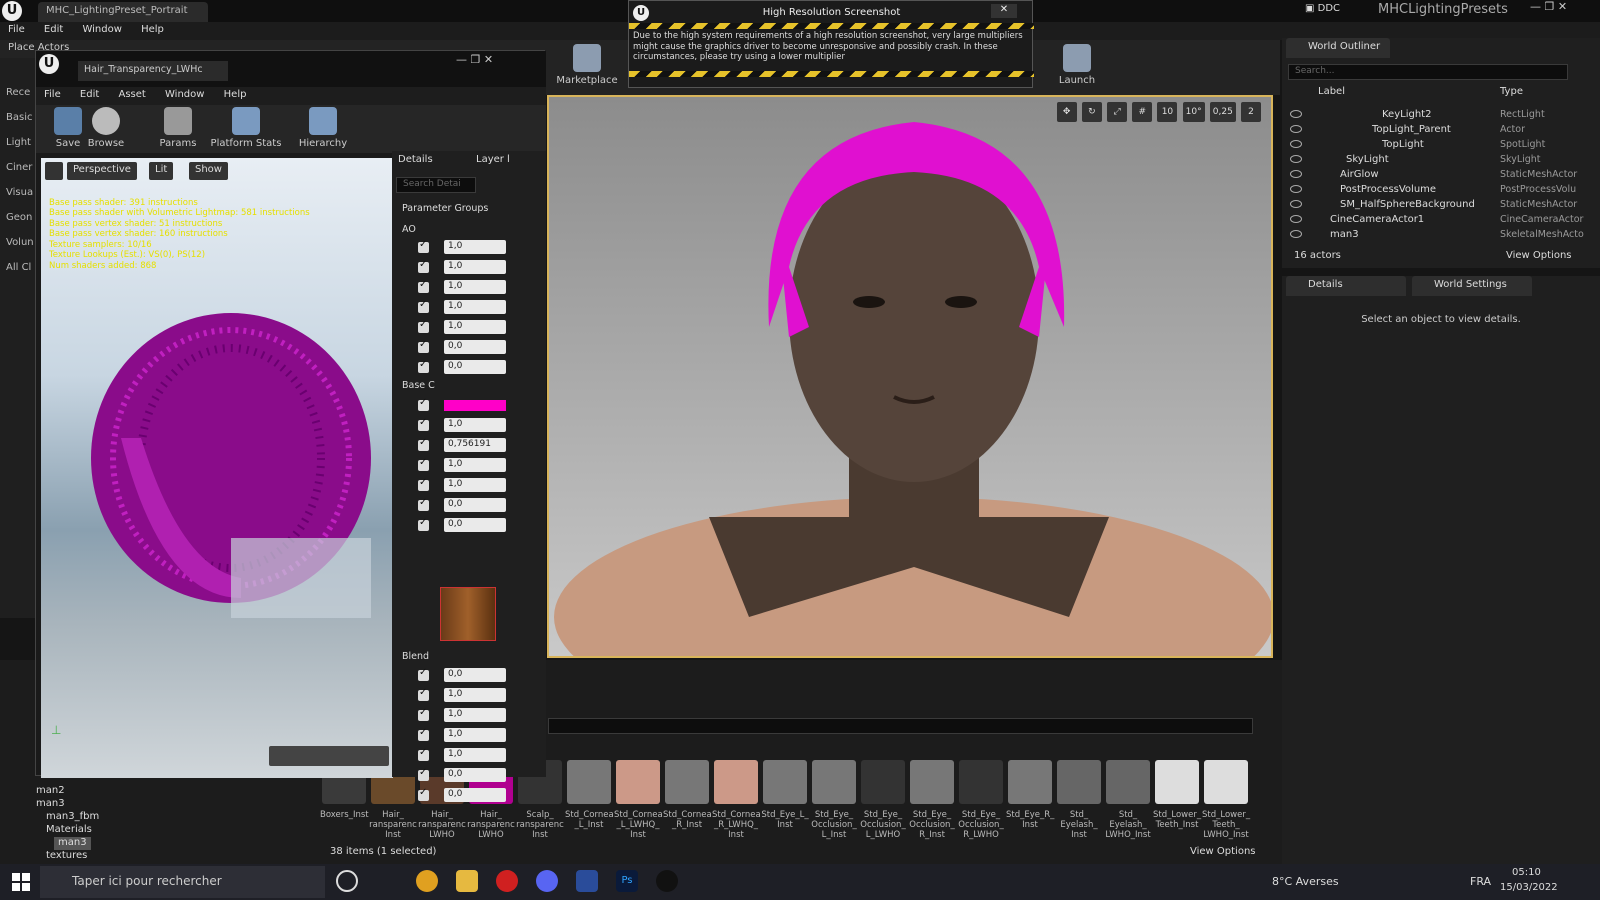 This screenshot has height=900, width=1600. I want to click on content-search, so click(900, 726).